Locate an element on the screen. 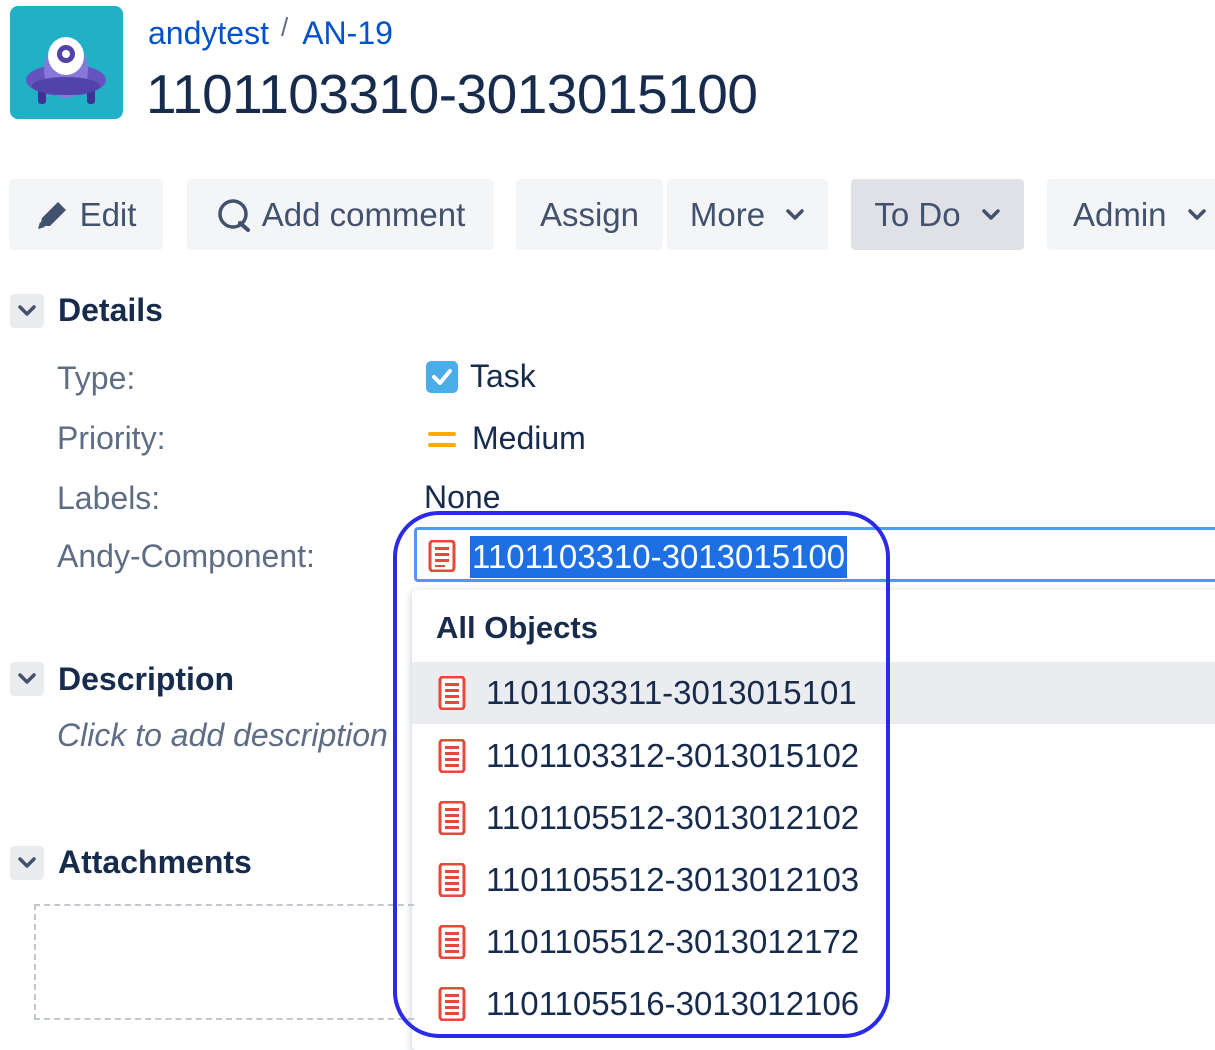 The width and height of the screenshot is (1215, 1050). assign-button: Assign is located at coordinates (589, 214).